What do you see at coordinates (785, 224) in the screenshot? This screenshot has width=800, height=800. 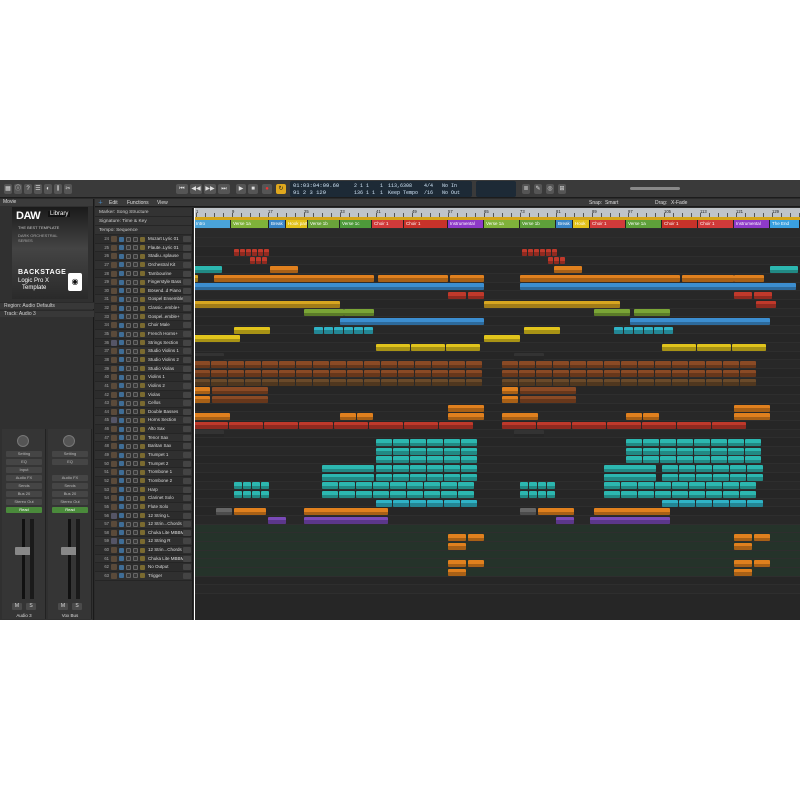 I see `marker: The End` at bounding box center [785, 224].